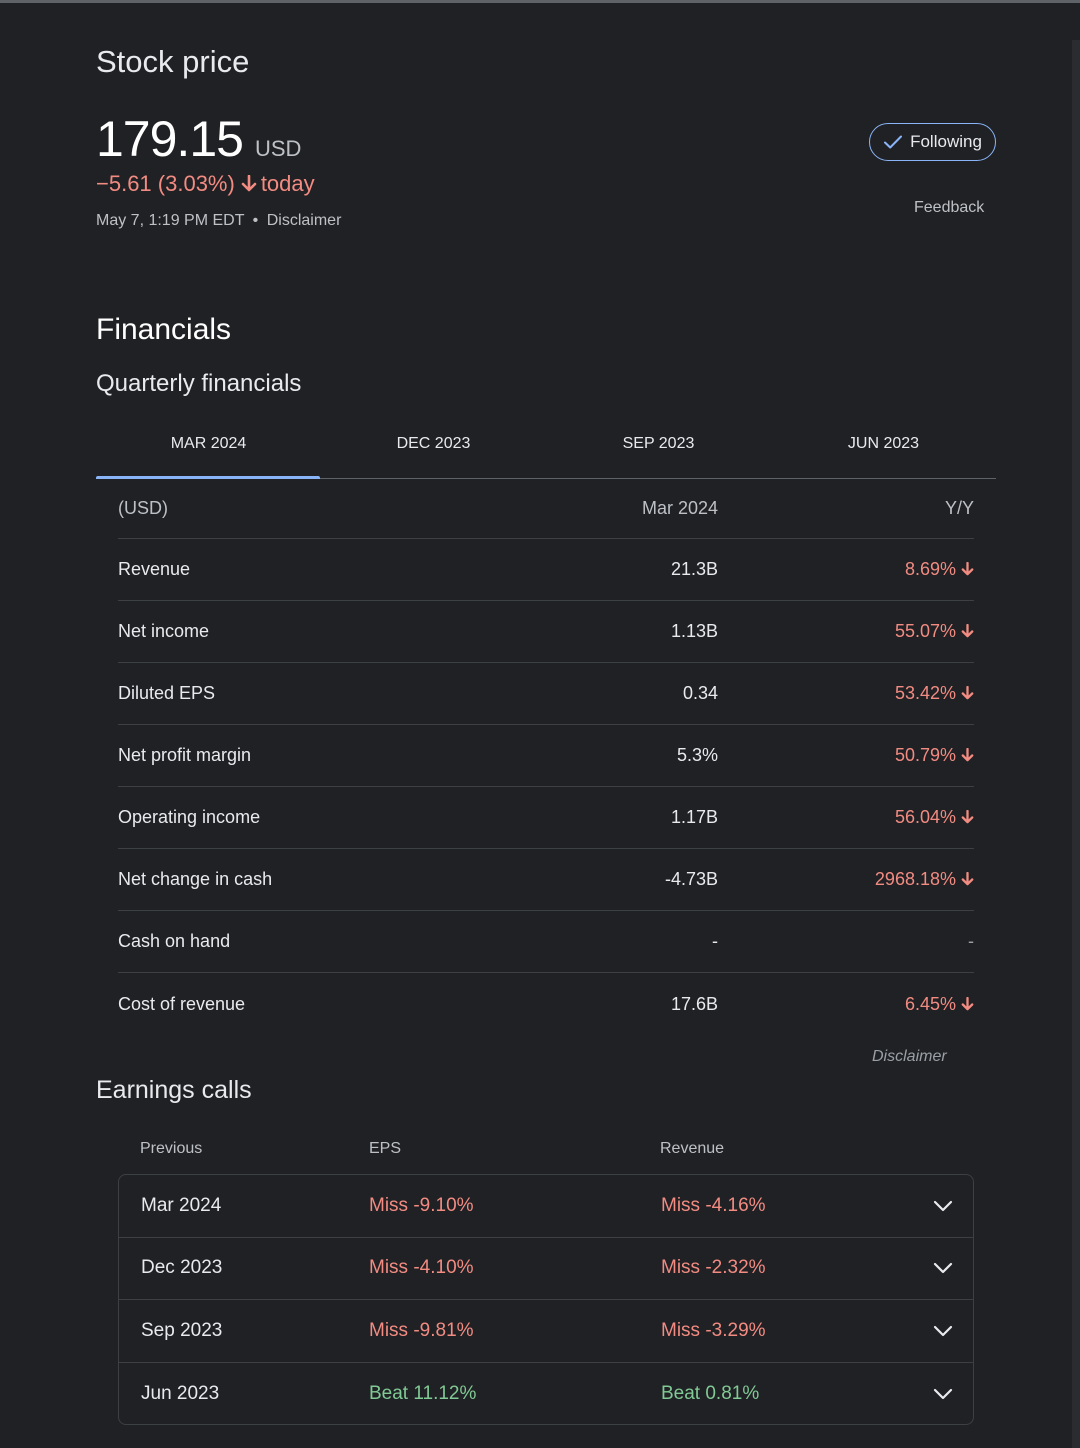  What do you see at coordinates (182, 1003) in the screenshot?
I see `row-label: Cost of revenue` at bounding box center [182, 1003].